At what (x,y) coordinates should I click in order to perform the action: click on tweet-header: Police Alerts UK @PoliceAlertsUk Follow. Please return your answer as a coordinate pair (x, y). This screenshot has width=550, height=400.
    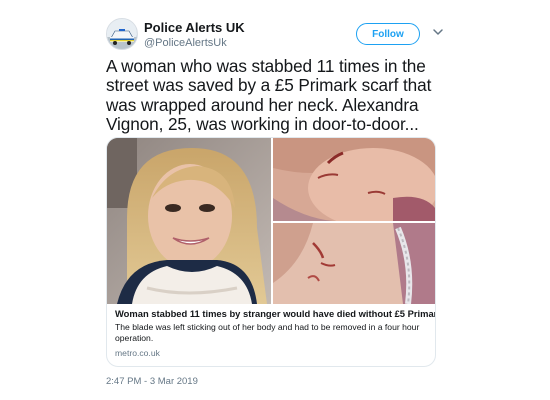
    Looking at the image, I should click on (279, 36).